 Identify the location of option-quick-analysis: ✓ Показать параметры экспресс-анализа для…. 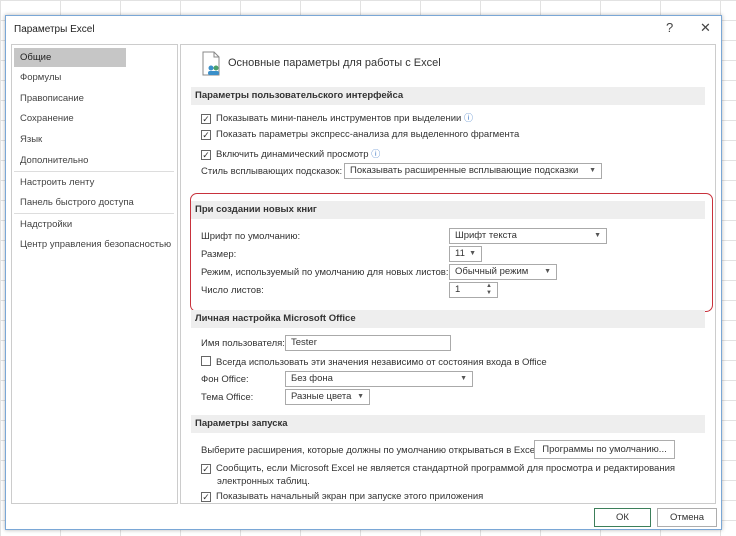
(360, 134).